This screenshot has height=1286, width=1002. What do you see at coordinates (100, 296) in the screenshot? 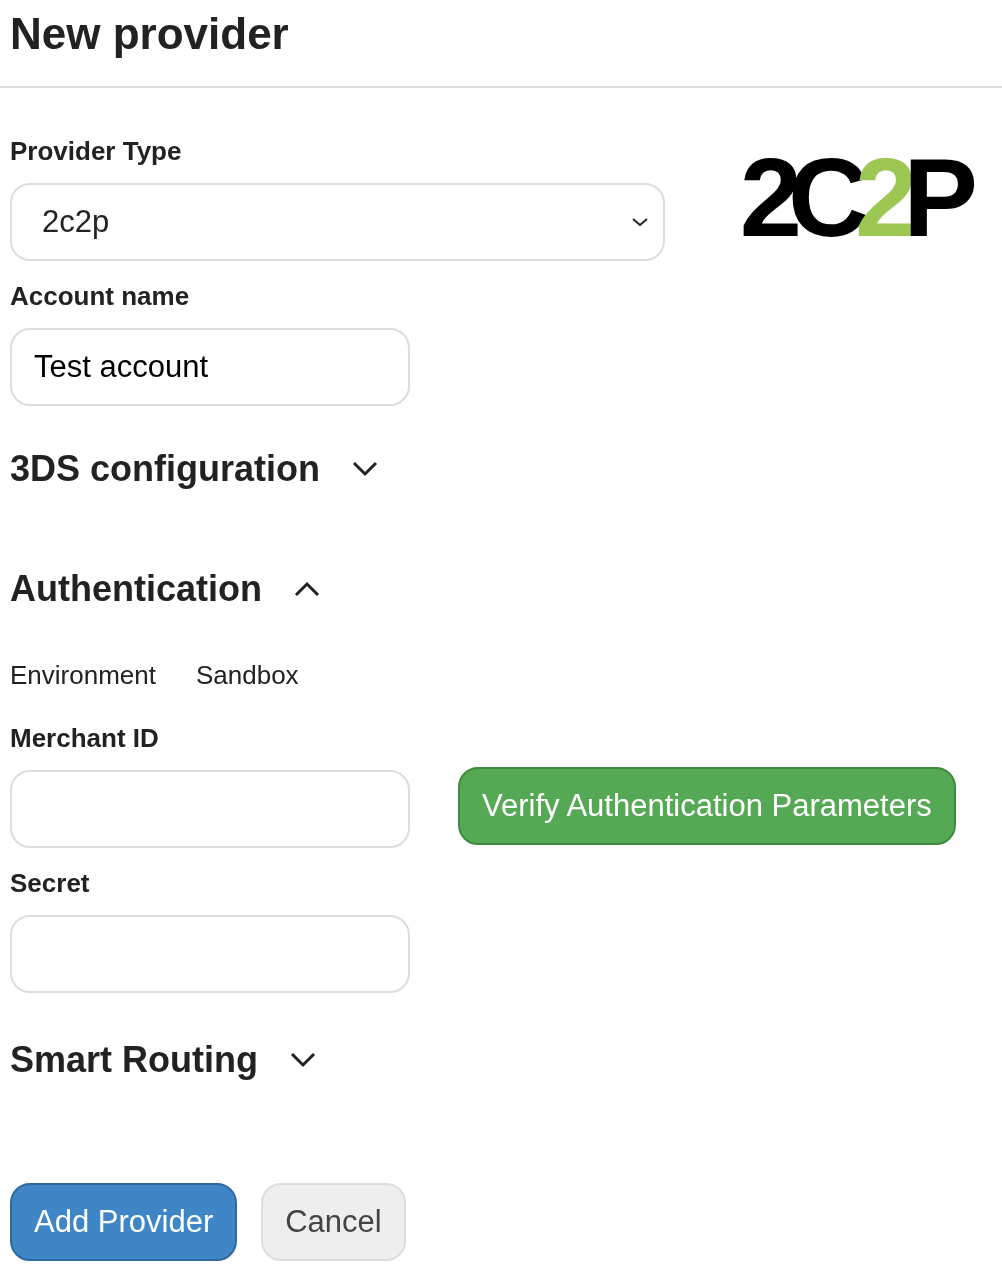
I see `field-label: Account name` at bounding box center [100, 296].